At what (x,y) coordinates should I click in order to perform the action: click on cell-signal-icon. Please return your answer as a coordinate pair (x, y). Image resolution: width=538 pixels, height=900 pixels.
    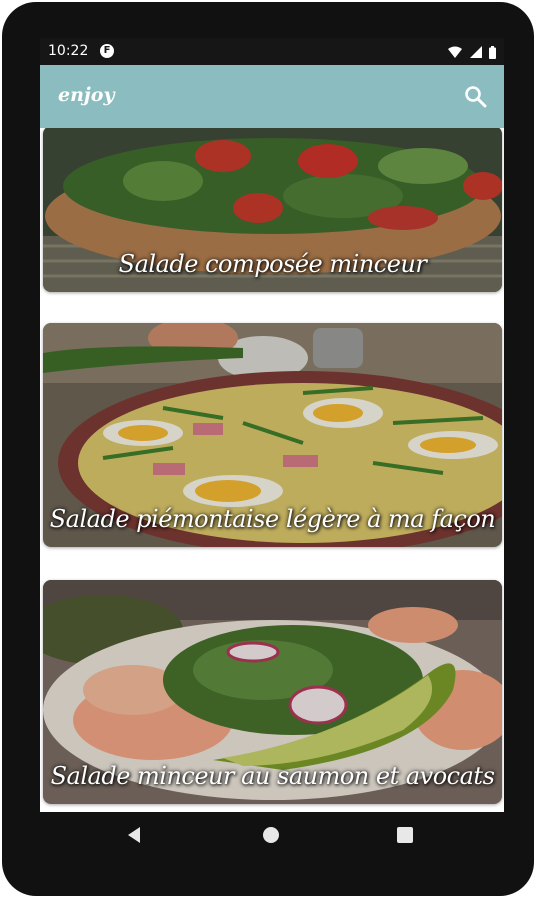
    Looking at the image, I should click on (475, 52).